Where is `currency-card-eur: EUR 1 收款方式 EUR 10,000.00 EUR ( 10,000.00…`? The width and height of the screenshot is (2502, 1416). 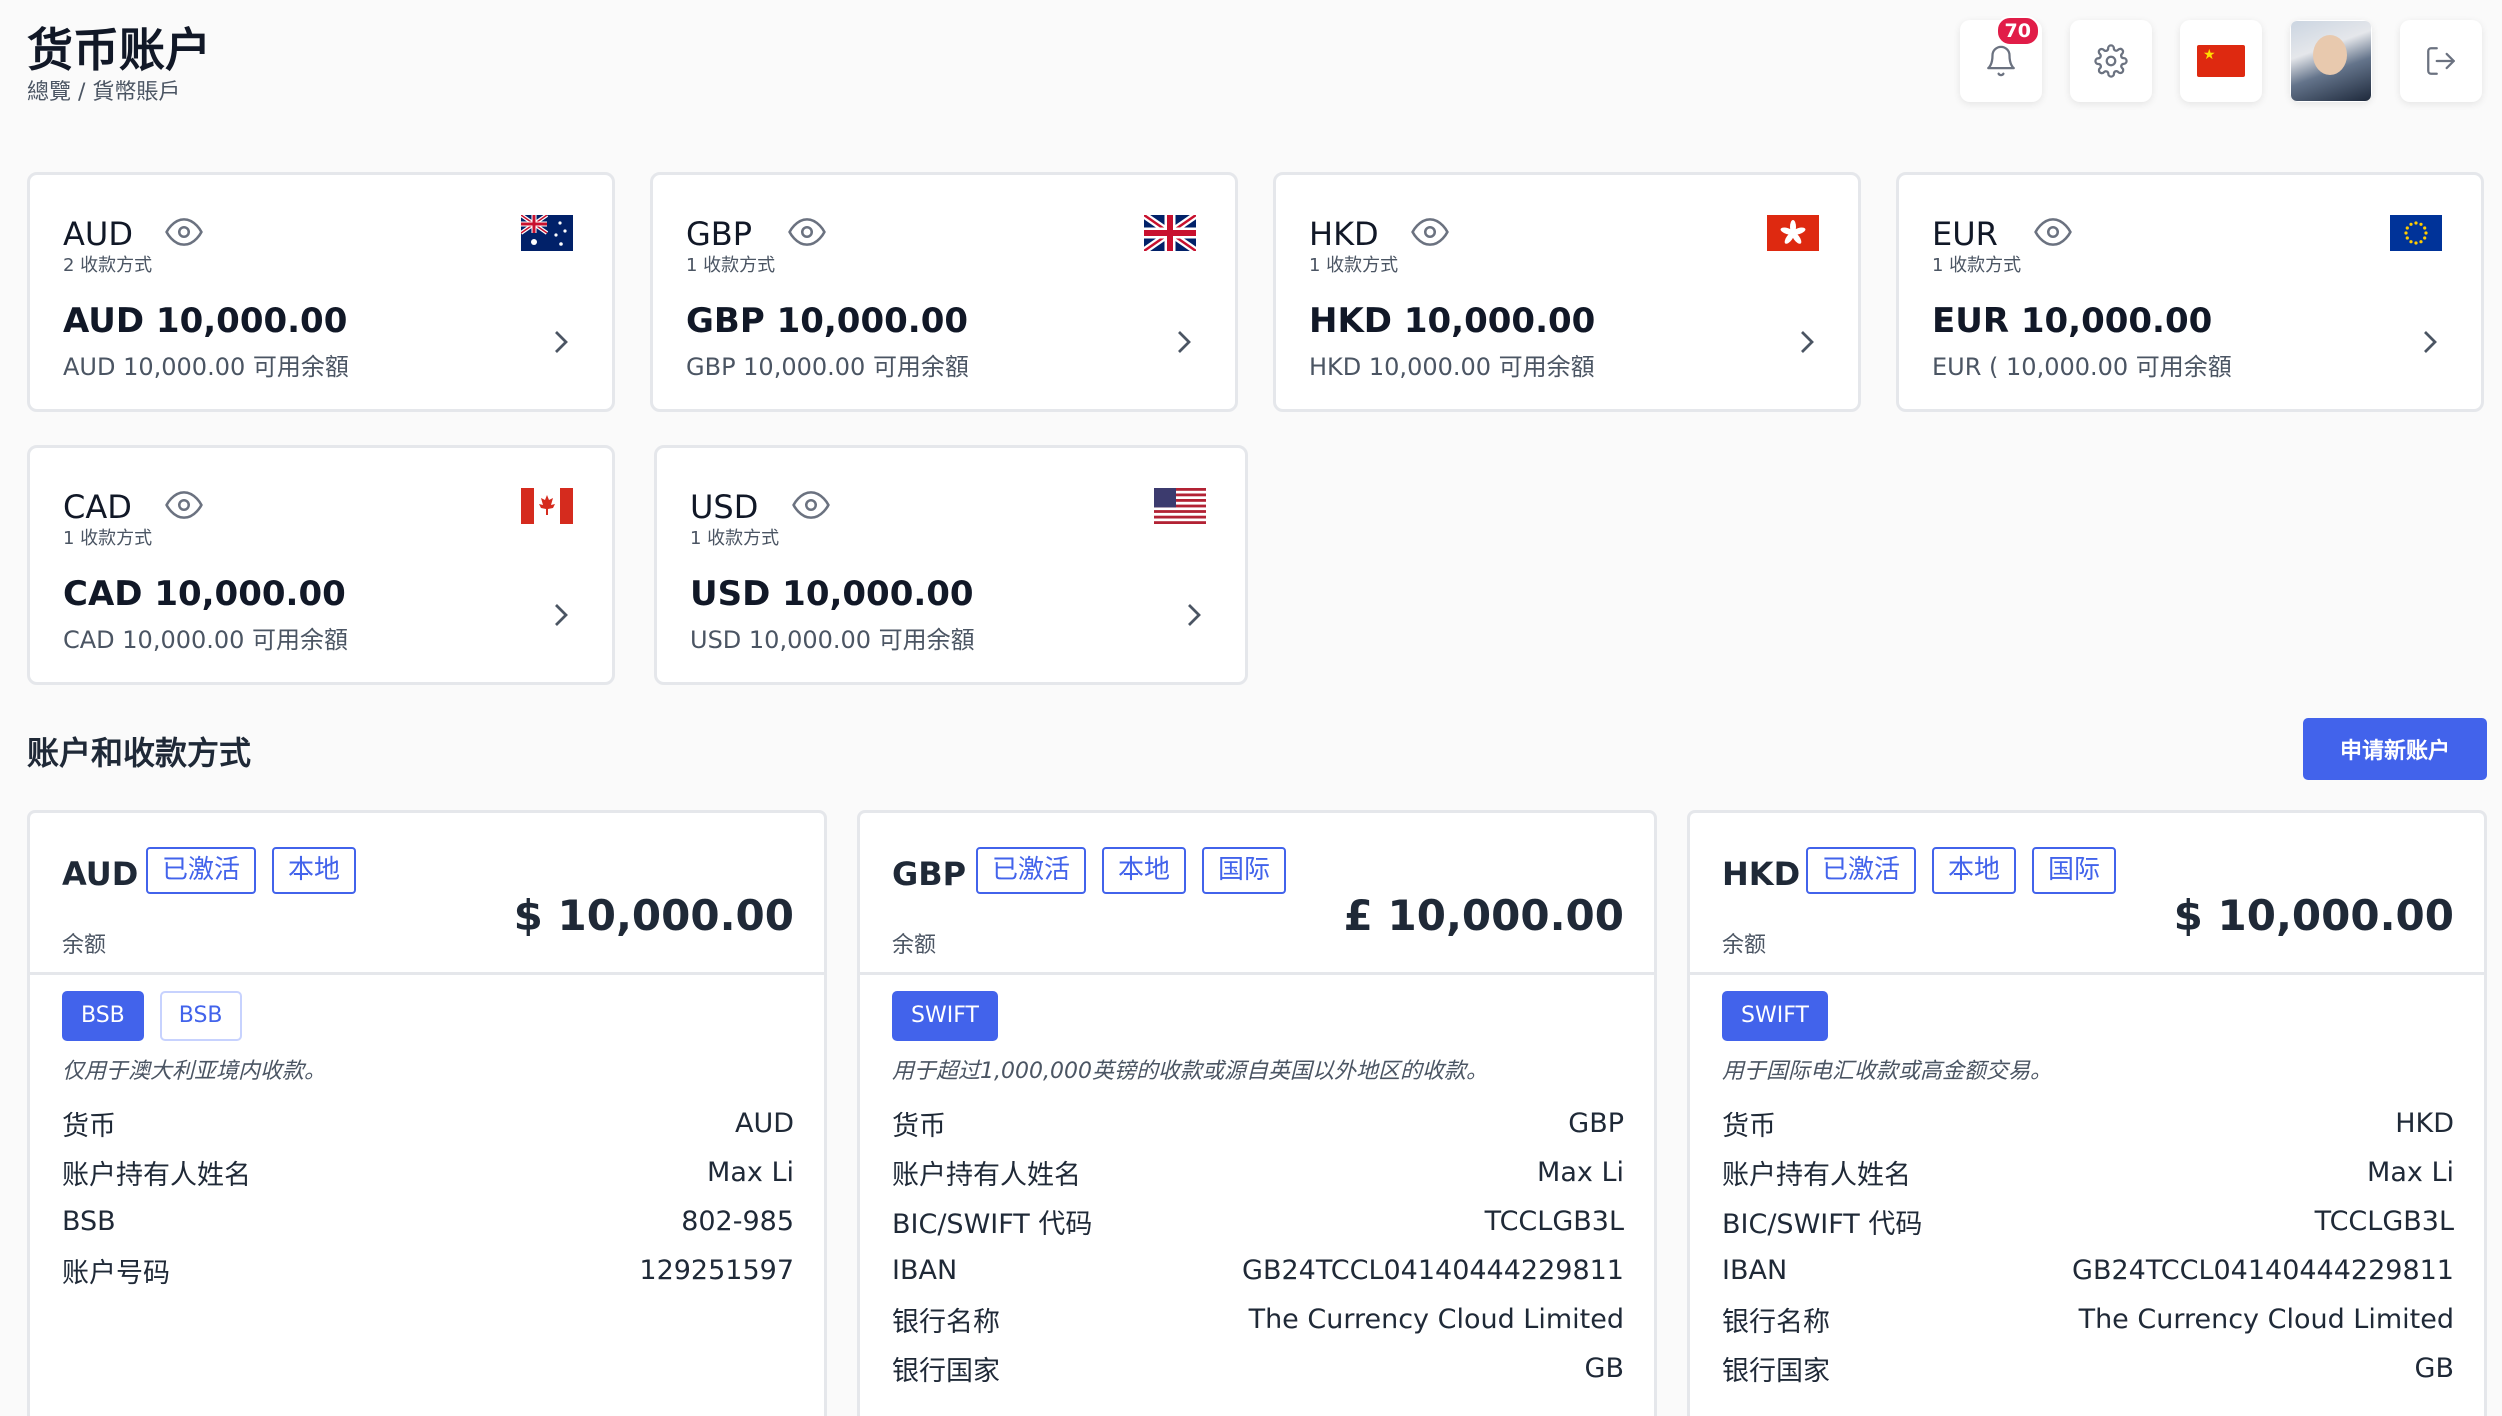 currency-card-eur: EUR 1 收款方式 EUR 10,000.00 EUR ( 10,000.00… is located at coordinates (2190, 292).